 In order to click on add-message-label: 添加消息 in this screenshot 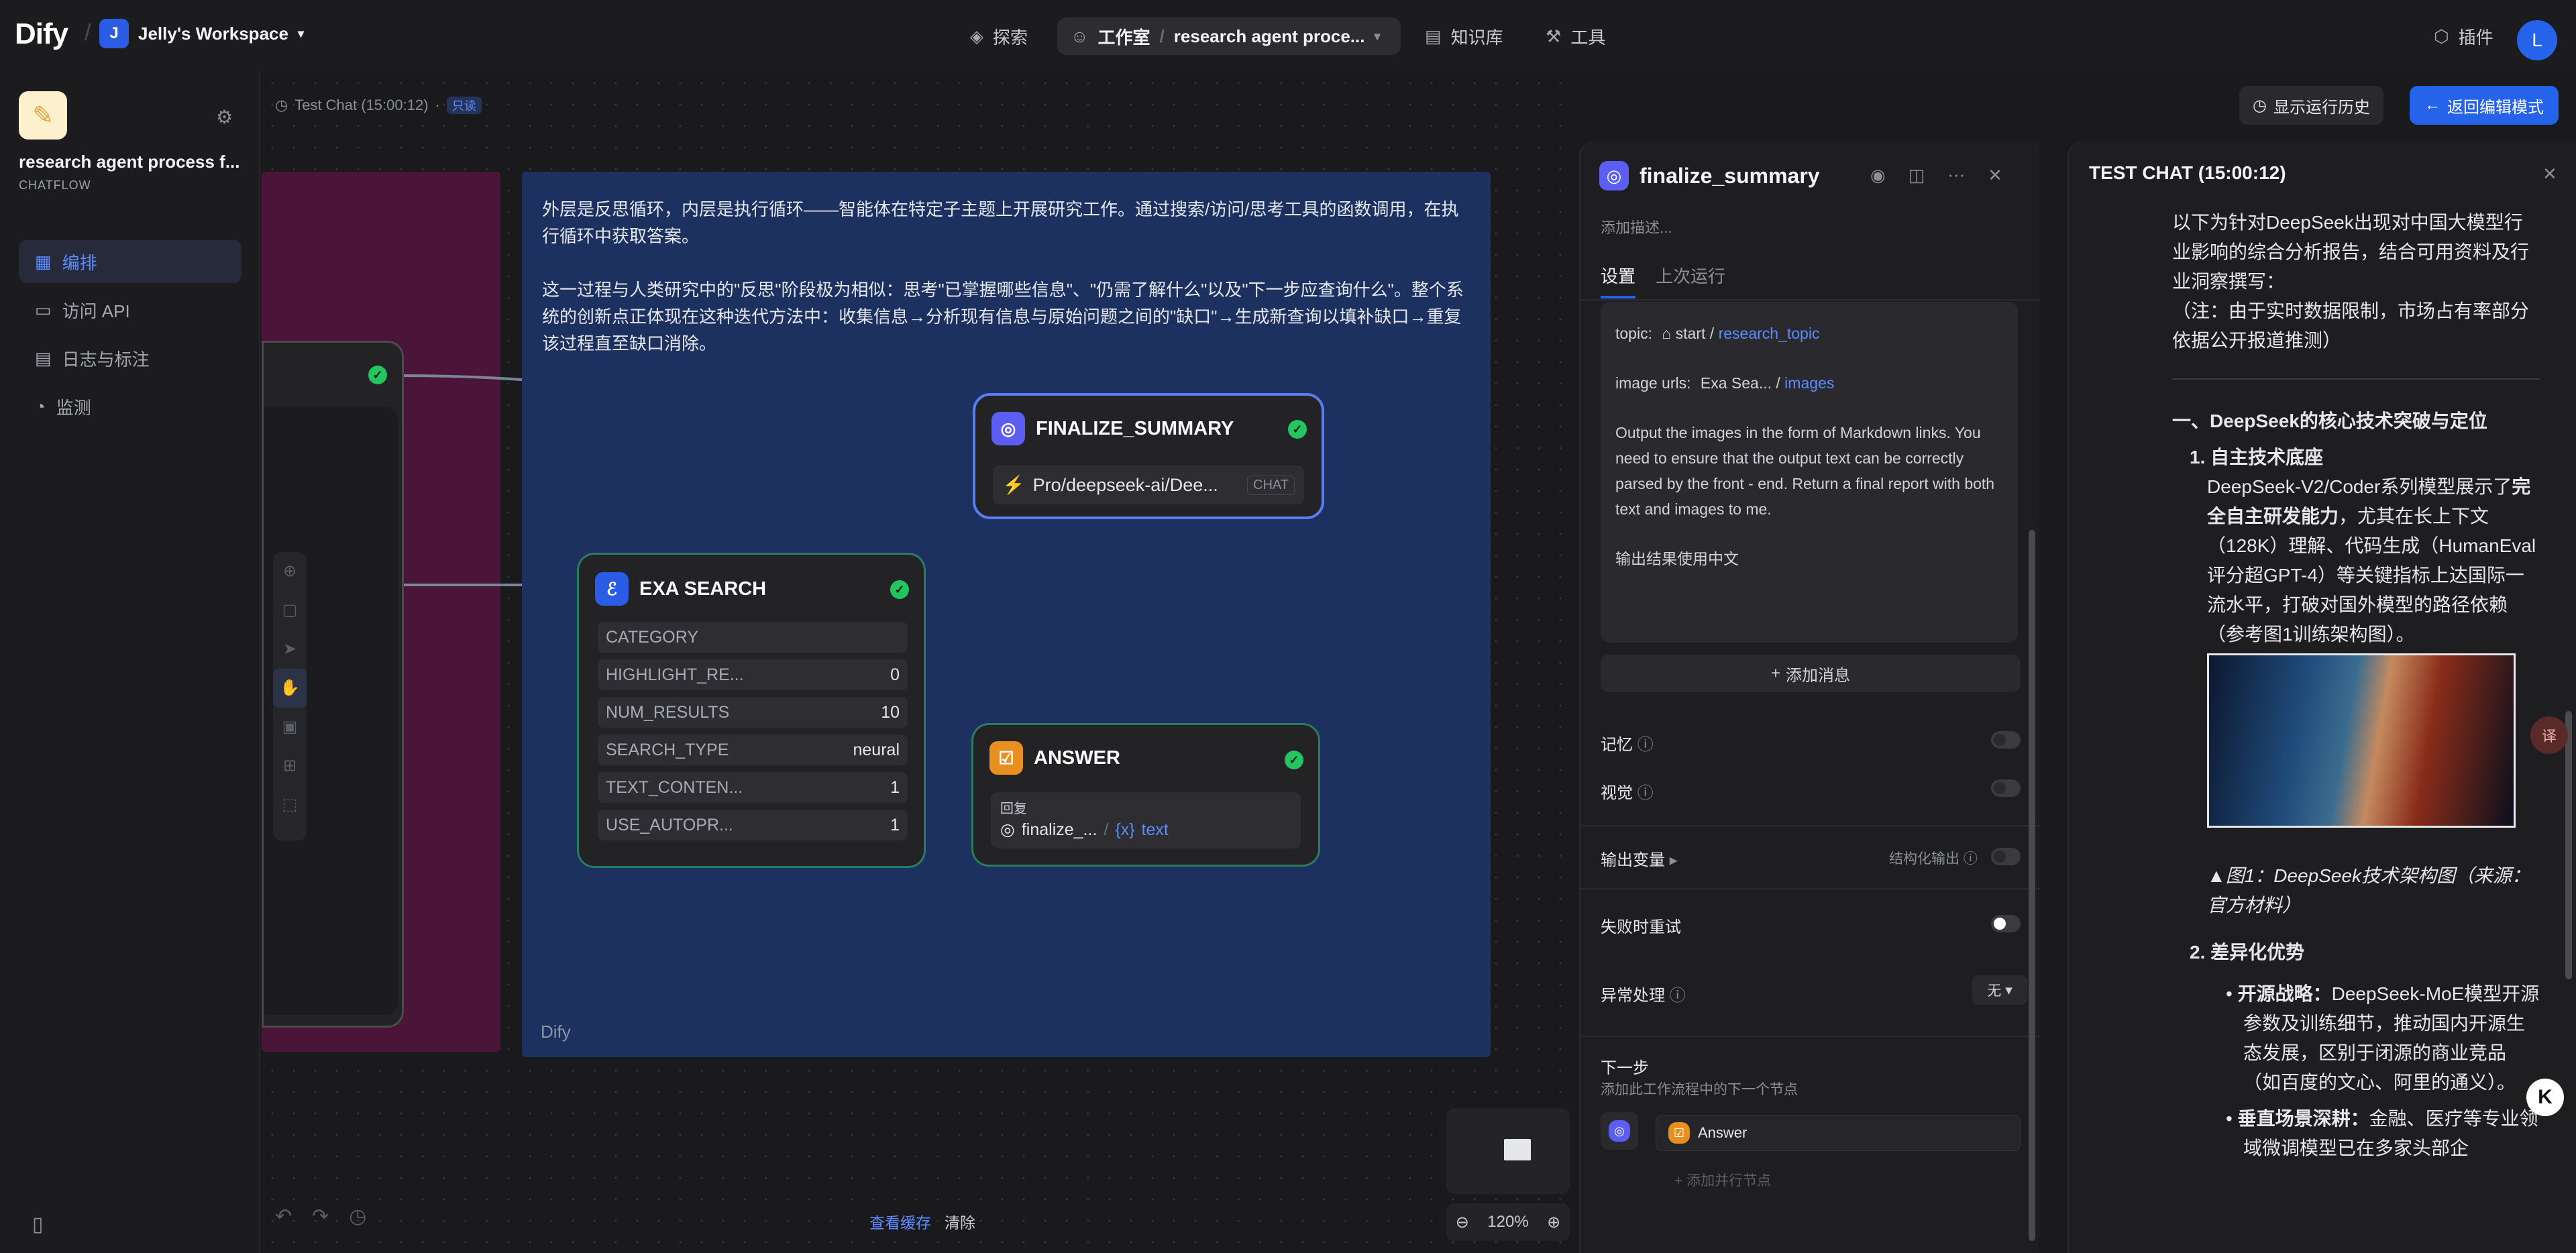, I will do `click(1818, 675)`.